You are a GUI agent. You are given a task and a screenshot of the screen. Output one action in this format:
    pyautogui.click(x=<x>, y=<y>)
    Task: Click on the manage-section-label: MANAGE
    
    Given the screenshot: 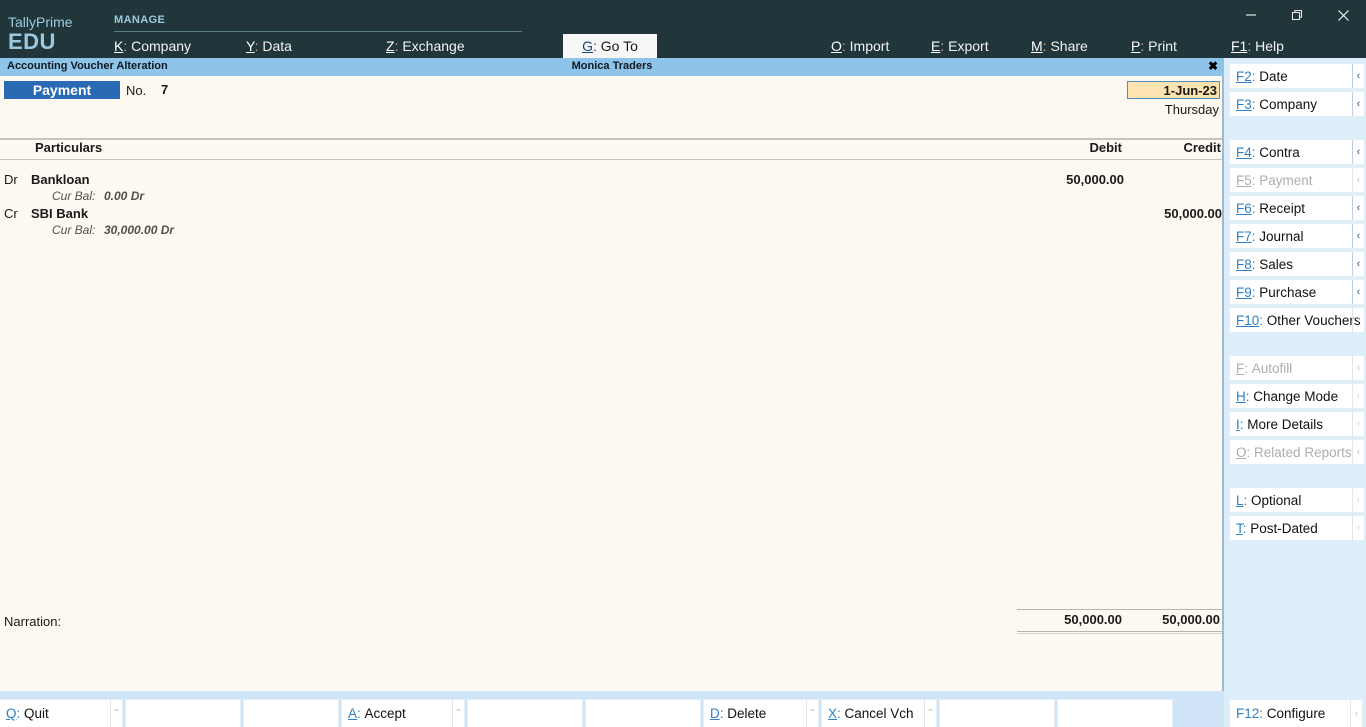 What is the action you would take?
    pyautogui.click(x=140, y=20)
    